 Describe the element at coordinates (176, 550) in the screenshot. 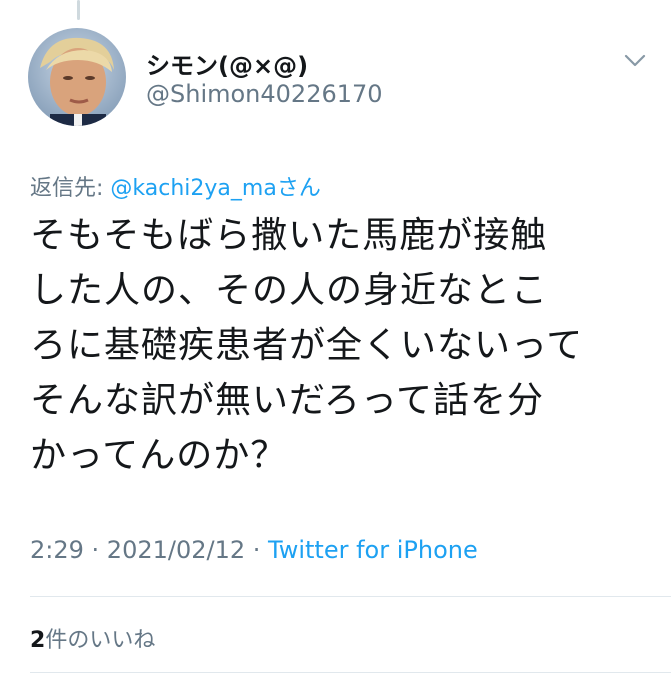

I see `tweet-date: 2021/02/12` at that location.